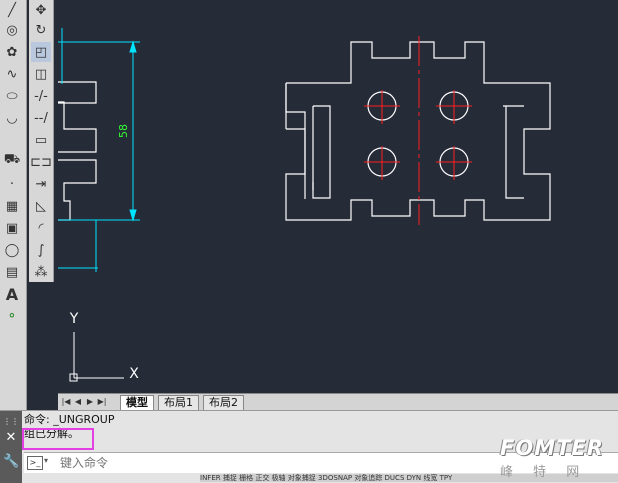  Describe the element at coordinates (41, 272) in the screenshot. I see `explode-icon: ⁂` at that location.